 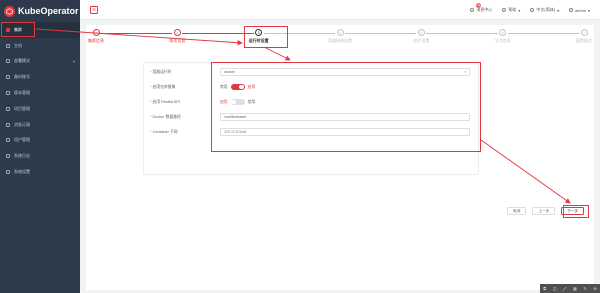 I want to click on app-logo: KubeOperator, so click(x=40, y=11).